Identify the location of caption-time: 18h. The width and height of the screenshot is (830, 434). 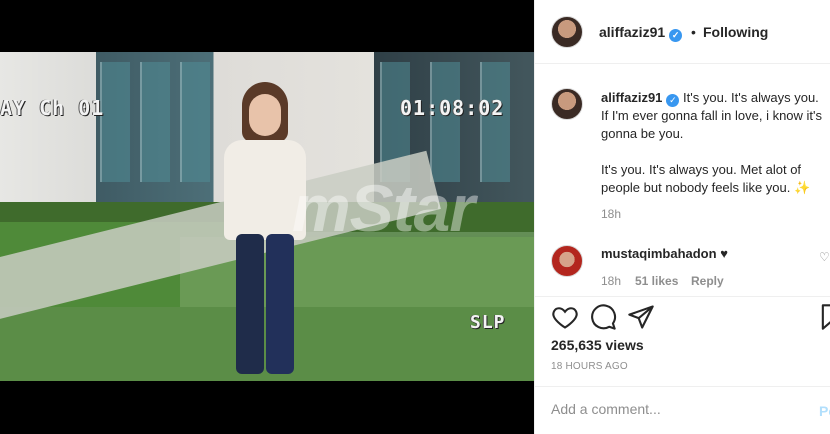
(611, 214).